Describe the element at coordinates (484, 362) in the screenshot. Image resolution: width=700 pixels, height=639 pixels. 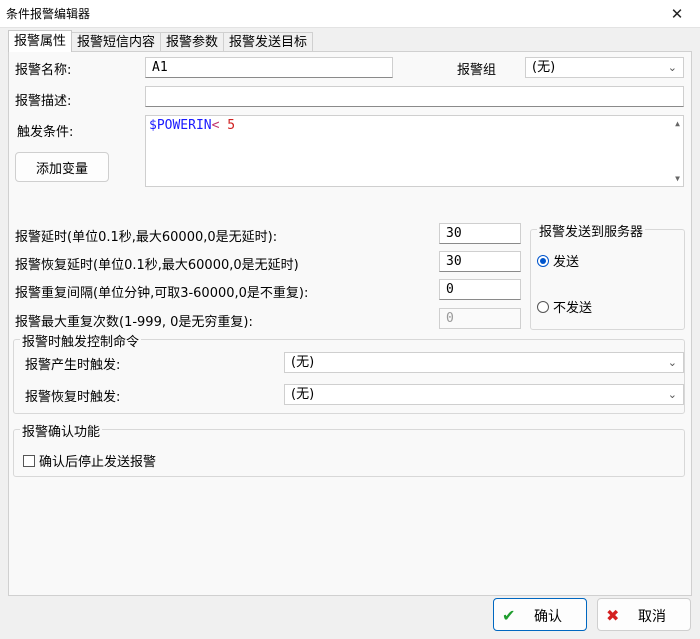
I see `on-alarm-select: (无) ⌄` at that location.